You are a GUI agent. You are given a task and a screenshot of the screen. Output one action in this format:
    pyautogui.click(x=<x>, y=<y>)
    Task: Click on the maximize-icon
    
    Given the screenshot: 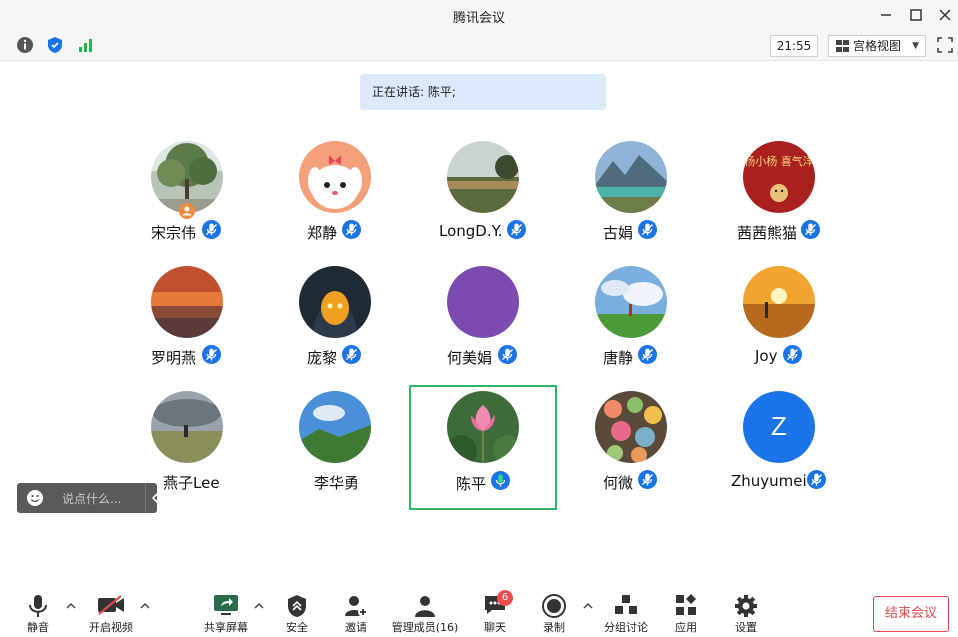 What is the action you would take?
    pyautogui.click(x=916, y=15)
    